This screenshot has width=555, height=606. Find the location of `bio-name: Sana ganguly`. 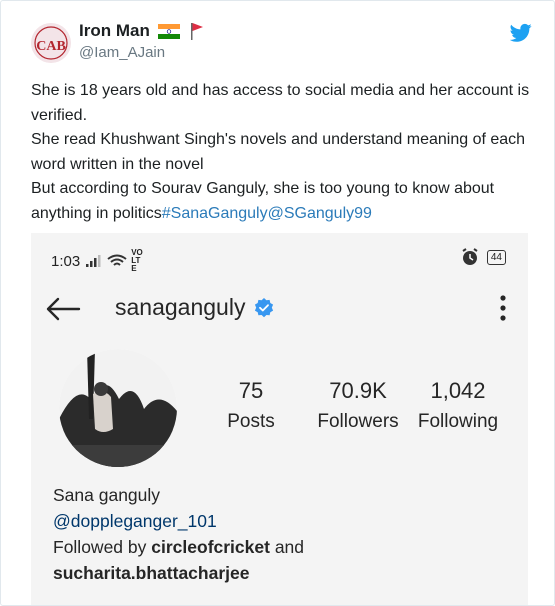

bio-name: Sana ganguly is located at coordinates (107, 495).